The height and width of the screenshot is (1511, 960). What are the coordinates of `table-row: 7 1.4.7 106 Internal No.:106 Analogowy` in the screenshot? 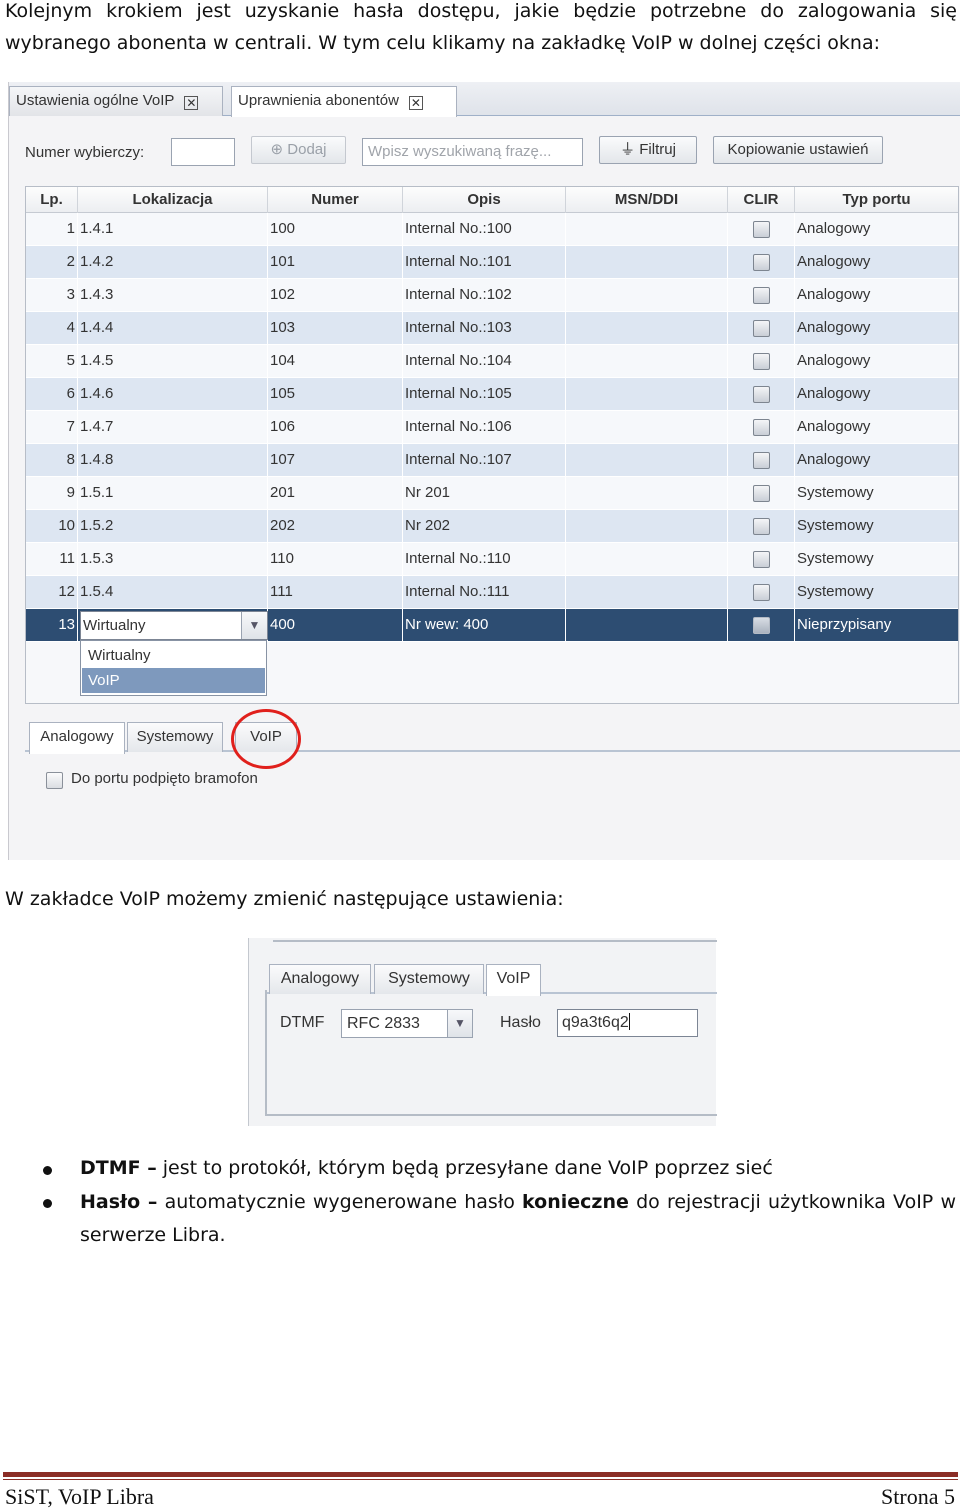 It's located at (492, 427).